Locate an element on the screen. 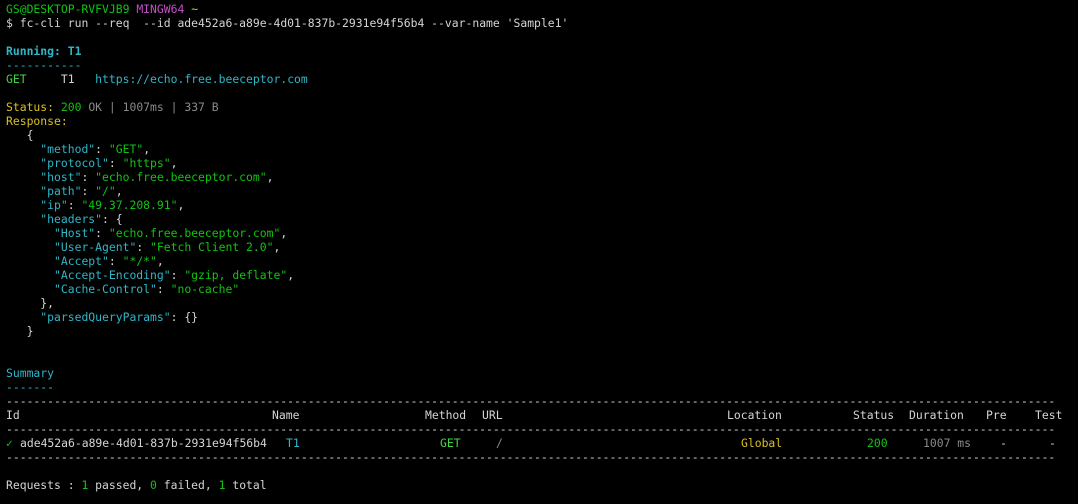 The image size is (1078, 504). row-duration: 1007 ms is located at coordinates (947, 443).